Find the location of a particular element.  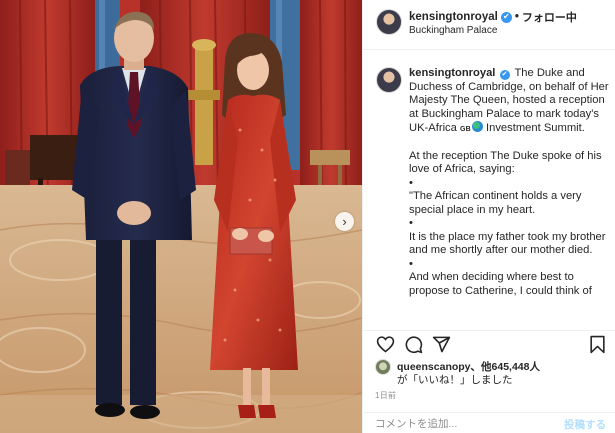

following-button: フォロー中 is located at coordinates (549, 17).